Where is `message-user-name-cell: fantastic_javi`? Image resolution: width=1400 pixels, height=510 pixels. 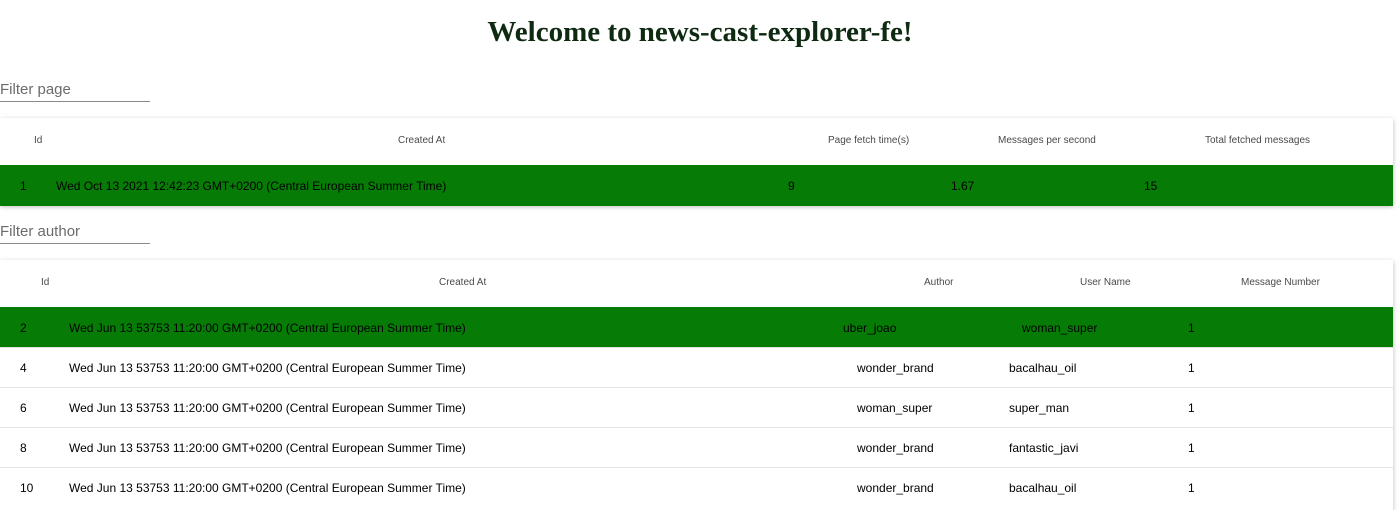 message-user-name-cell: fantastic_javi is located at coordinates (1044, 448).